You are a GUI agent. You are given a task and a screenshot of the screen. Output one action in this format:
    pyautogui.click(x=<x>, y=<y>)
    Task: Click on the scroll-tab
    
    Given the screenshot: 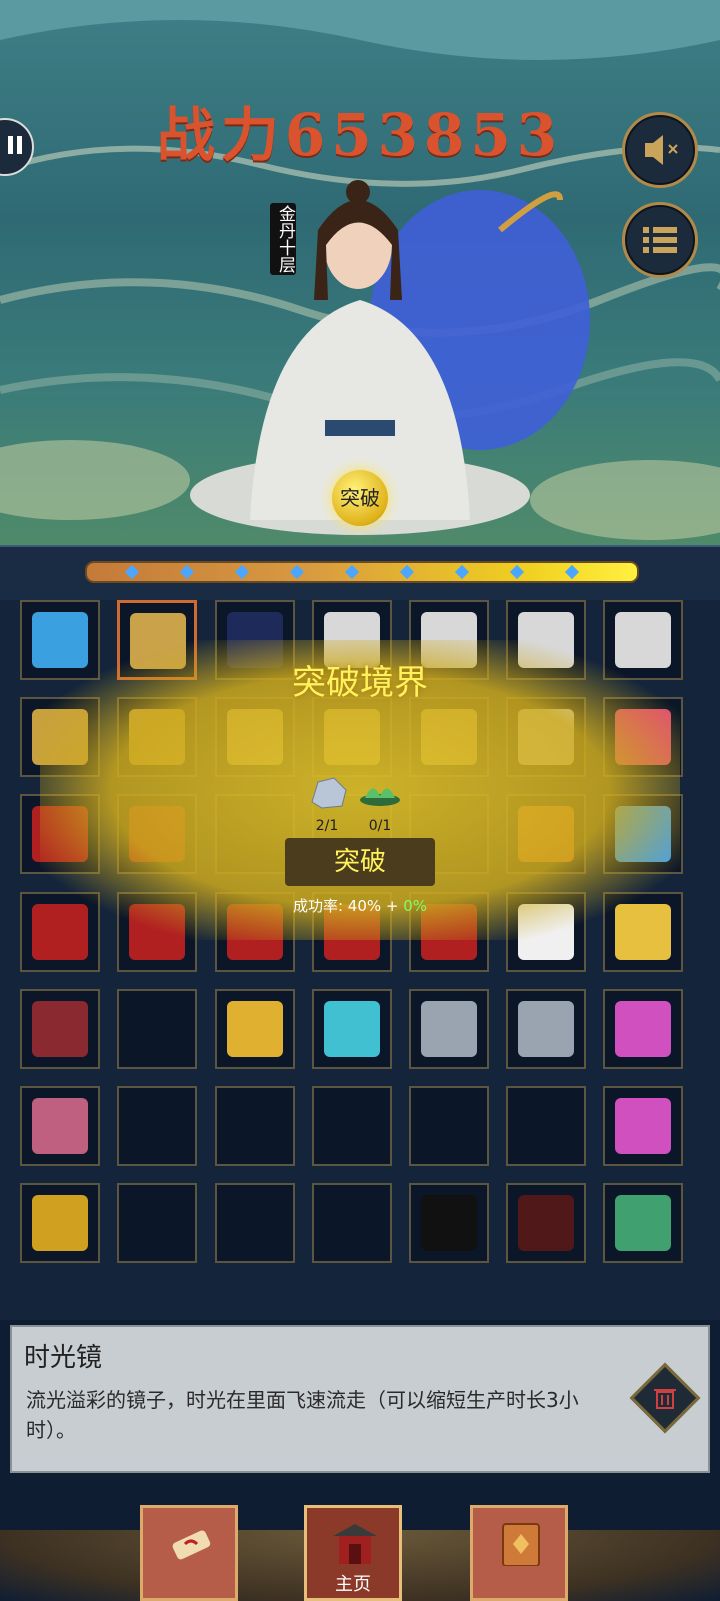 What is the action you would take?
    pyautogui.click(x=189, y=1553)
    